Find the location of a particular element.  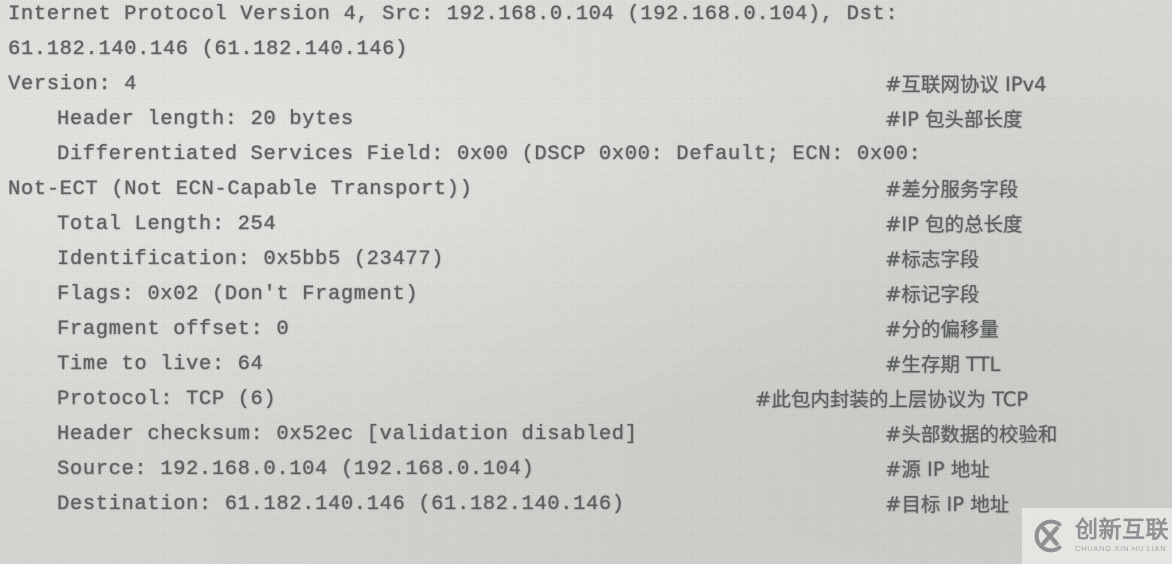

annotation-identification: #标志字段 is located at coordinates (932, 259).